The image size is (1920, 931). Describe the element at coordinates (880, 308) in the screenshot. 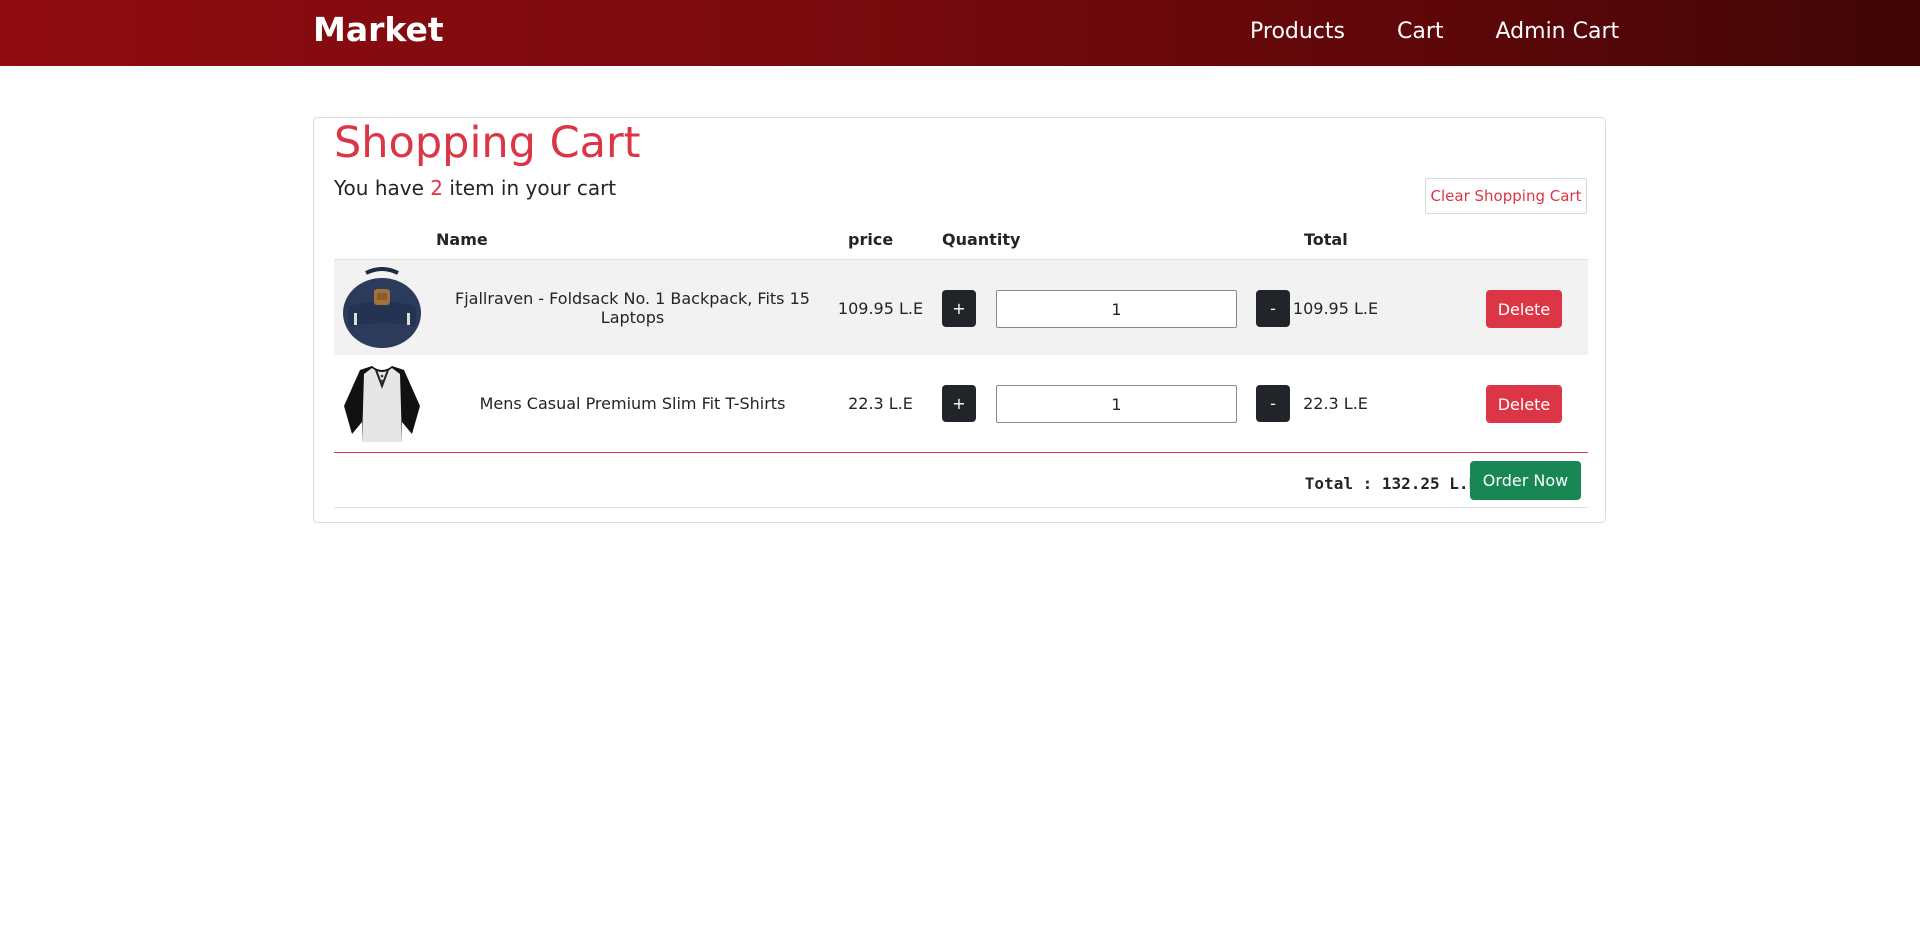

I see `product-price: 109.95 L.E` at that location.